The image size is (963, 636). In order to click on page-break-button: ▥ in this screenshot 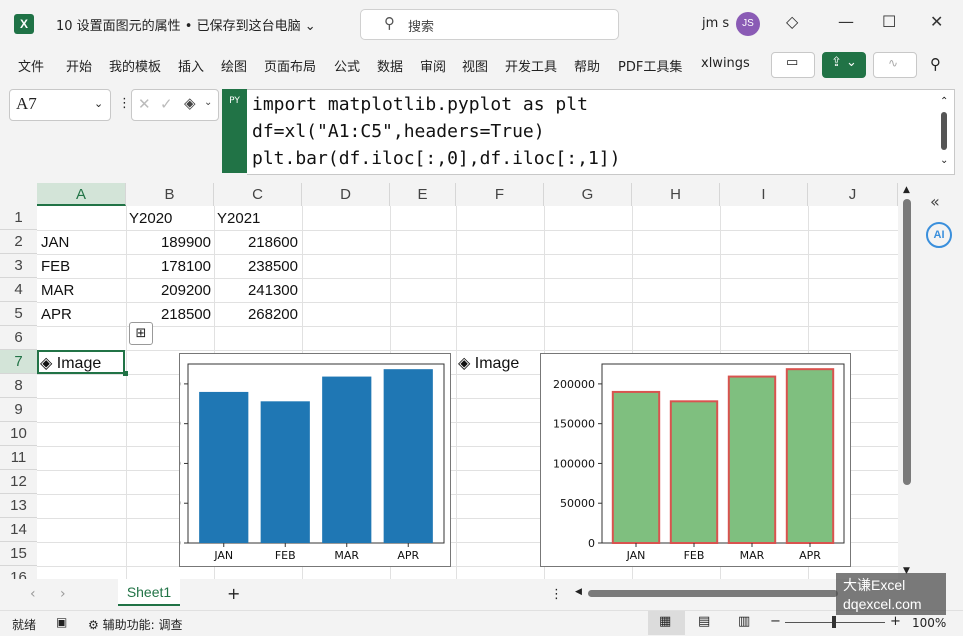, I will do `click(744, 621)`.